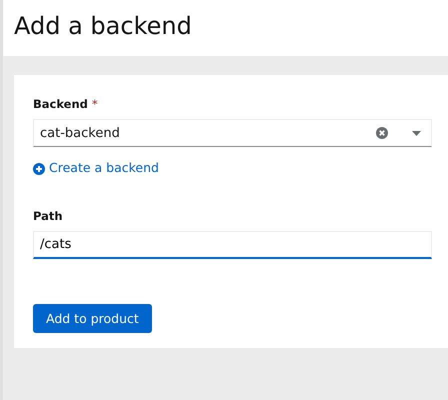 The width and height of the screenshot is (448, 400). What do you see at coordinates (232, 245) in the screenshot?
I see `path-input: /cats` at bounding box center [232, 245].